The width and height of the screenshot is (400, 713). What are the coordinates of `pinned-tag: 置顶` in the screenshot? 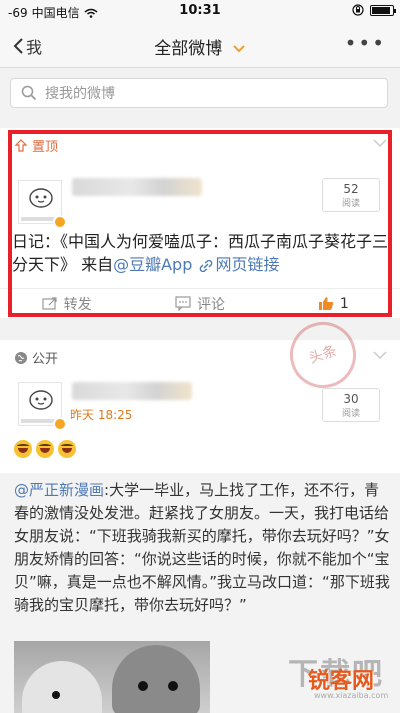 It's located at (36, 145).